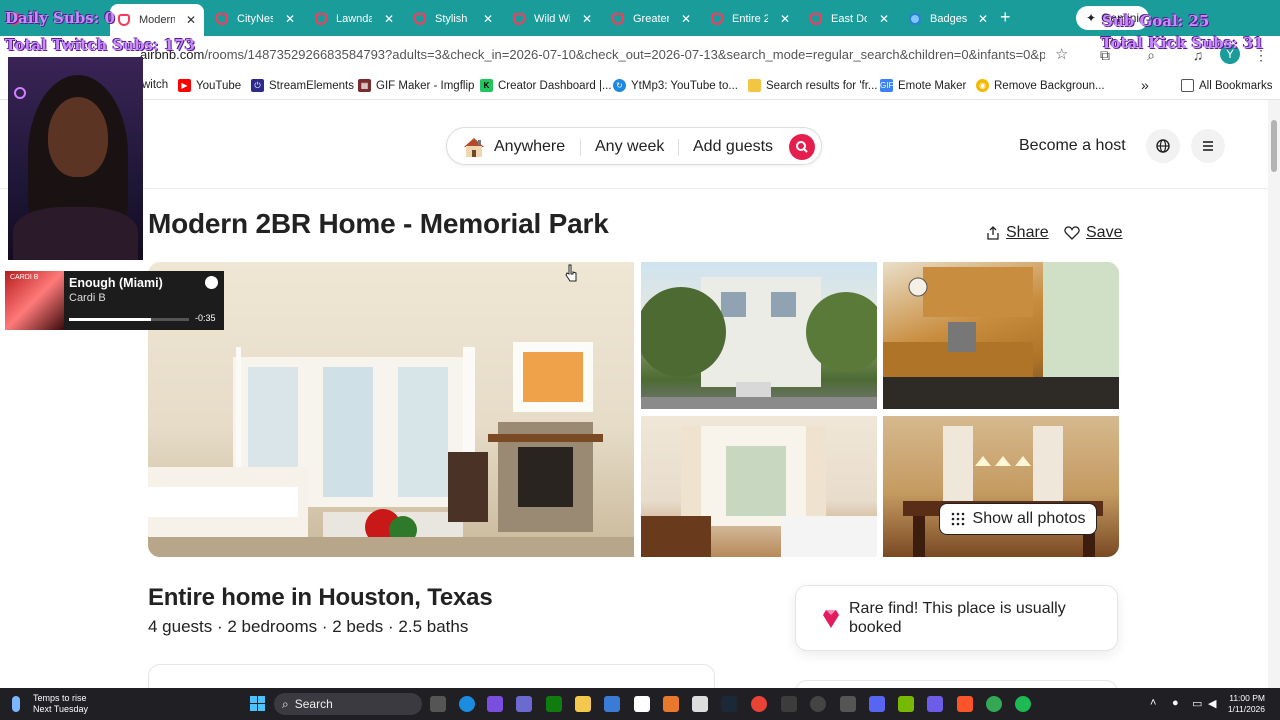 This screenshot has width=1280, height=720. I want to click on windows-start-icon, so click(257, 703).